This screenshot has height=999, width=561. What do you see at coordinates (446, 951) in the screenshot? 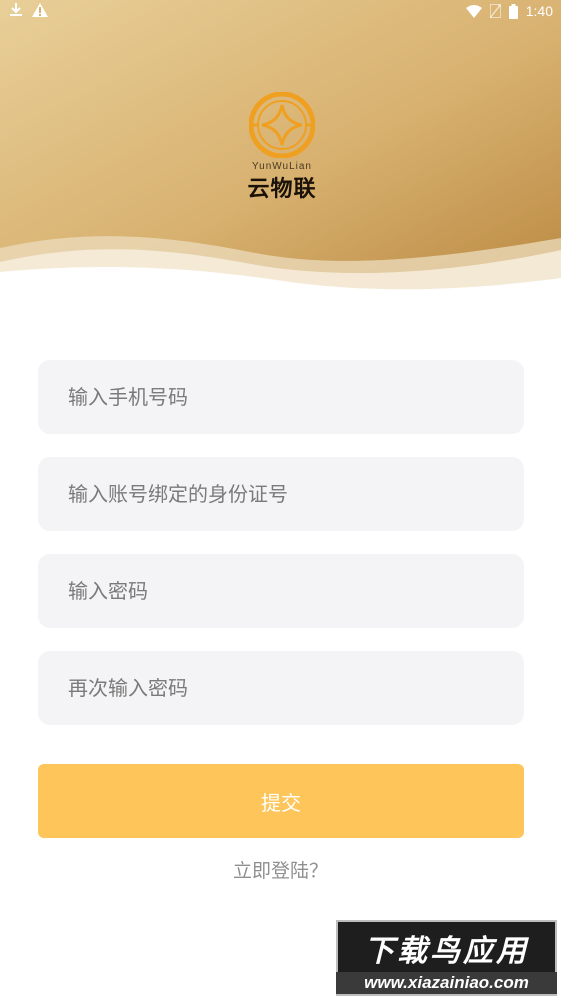
I see `watermark-title: 下载鸟应用` at bounding box center [446, 951].